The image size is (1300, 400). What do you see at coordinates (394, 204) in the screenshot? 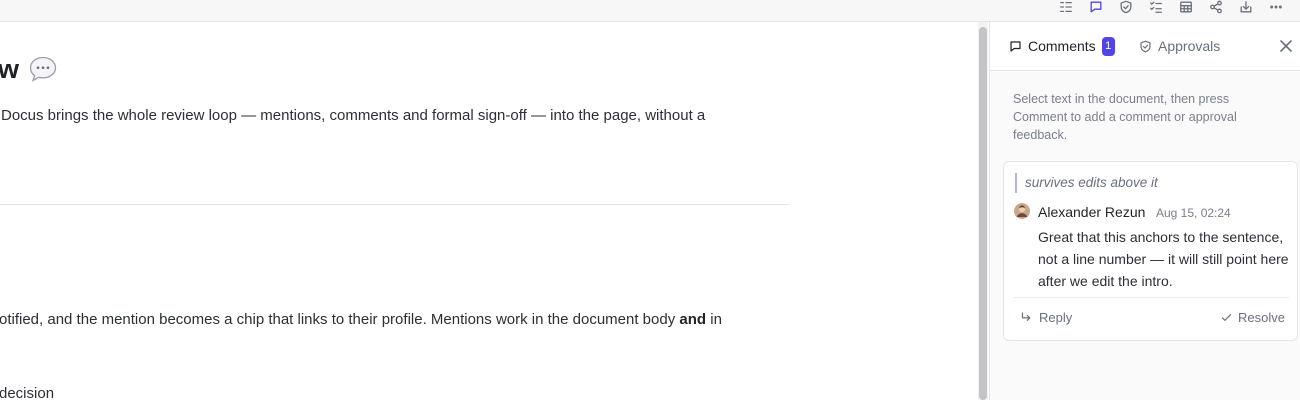
I see `section-divider` at bounding box center [394, 204].